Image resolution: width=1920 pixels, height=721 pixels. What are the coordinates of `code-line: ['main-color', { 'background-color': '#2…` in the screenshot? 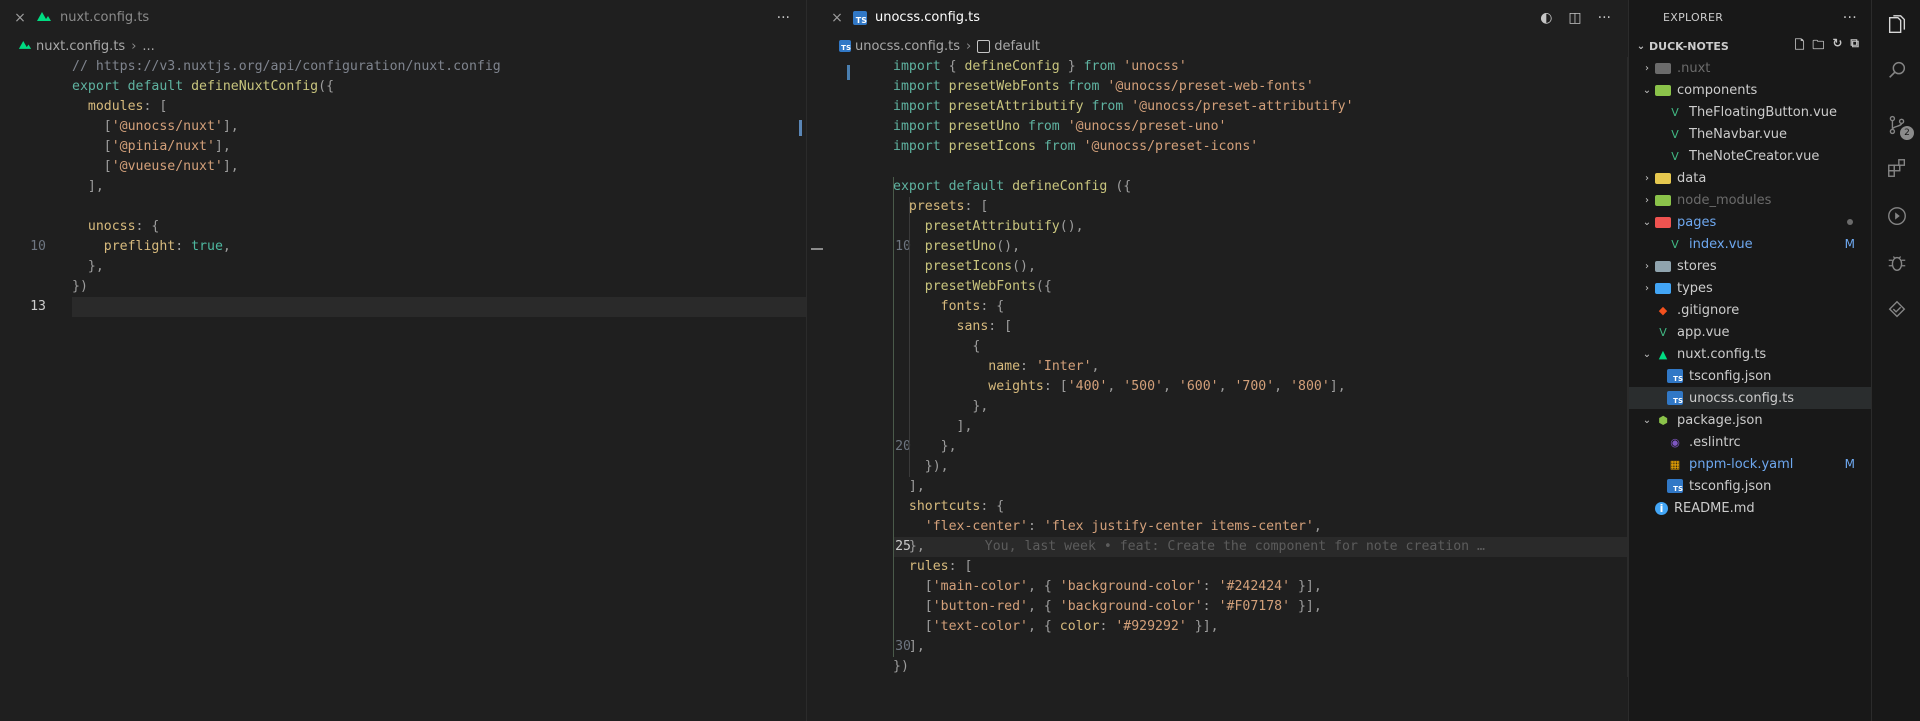 It's located at (1217, 587).